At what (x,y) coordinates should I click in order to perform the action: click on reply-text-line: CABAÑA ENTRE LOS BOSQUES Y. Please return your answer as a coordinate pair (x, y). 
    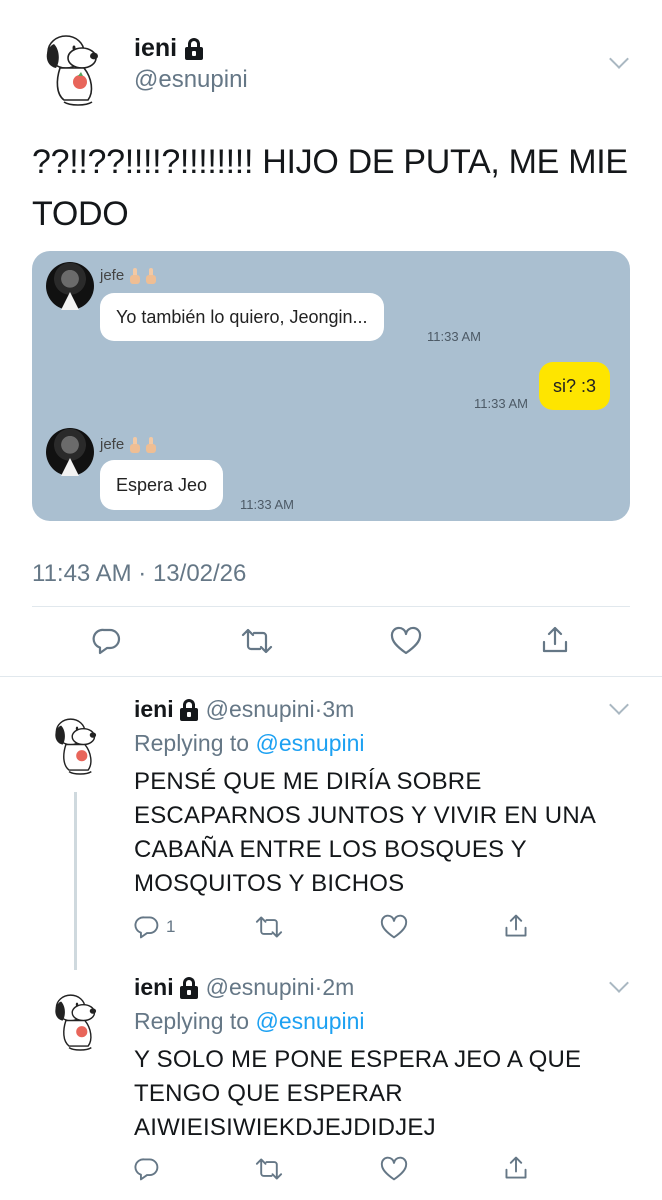
    Looking at the image, I should click on (330, 849).